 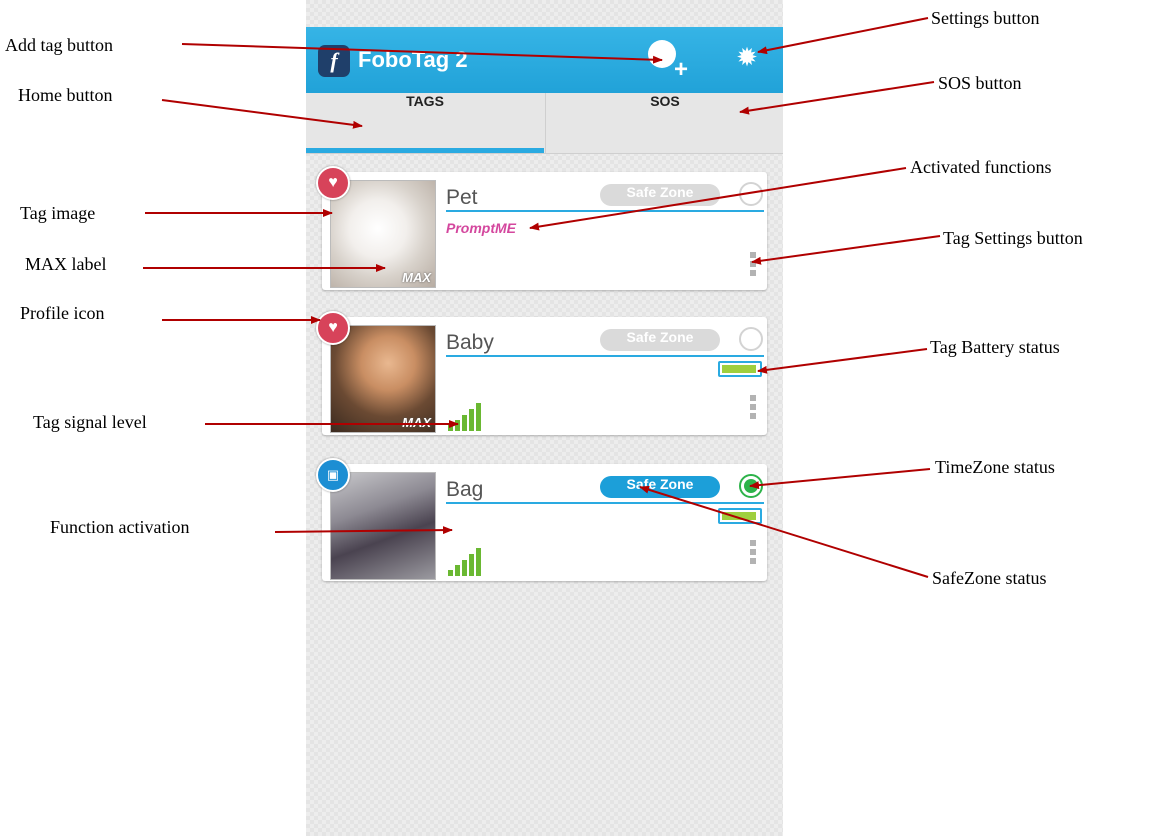 What do you see at coordinates (262, 114) in the screenshot?
I see `arrow-home` at bounding box center [262, 114].